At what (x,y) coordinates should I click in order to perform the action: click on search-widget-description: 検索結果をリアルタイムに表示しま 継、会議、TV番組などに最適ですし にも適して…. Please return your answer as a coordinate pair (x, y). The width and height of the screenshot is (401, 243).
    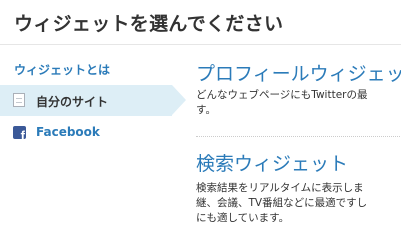
    Looking at the image, I should click on (298, 203).